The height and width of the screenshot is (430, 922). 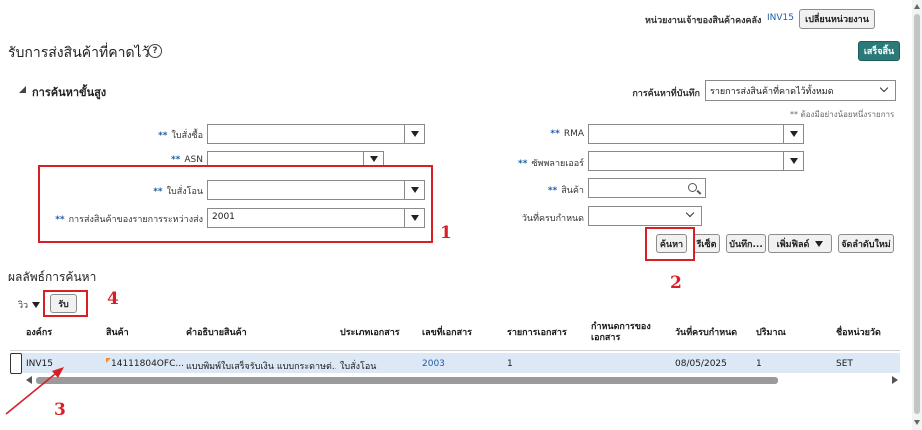 What do you see at coordinates (772, 92) in the screenshot?
I see `saved-search-value: รายการส่งสินค้าที่คาดไว้ทั้งหมด` at bounding box center [772, 92].